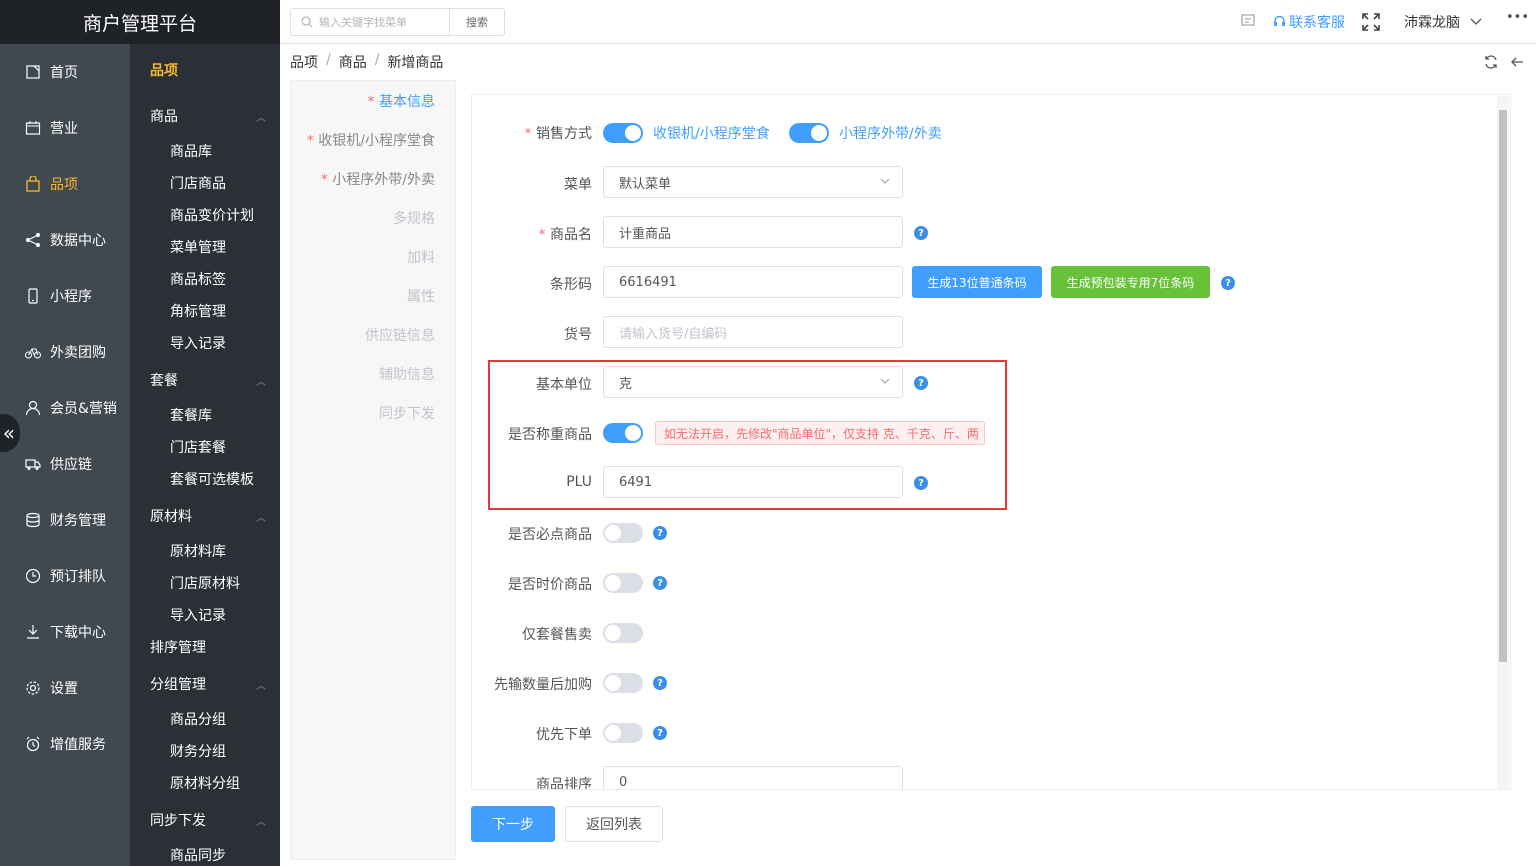 The height and width of the screenshot is (866, 1536). Describe the element at coordinates (557, 635) in the screenshot. I see `combo-only-label: 仅套餐售卖` at that location.